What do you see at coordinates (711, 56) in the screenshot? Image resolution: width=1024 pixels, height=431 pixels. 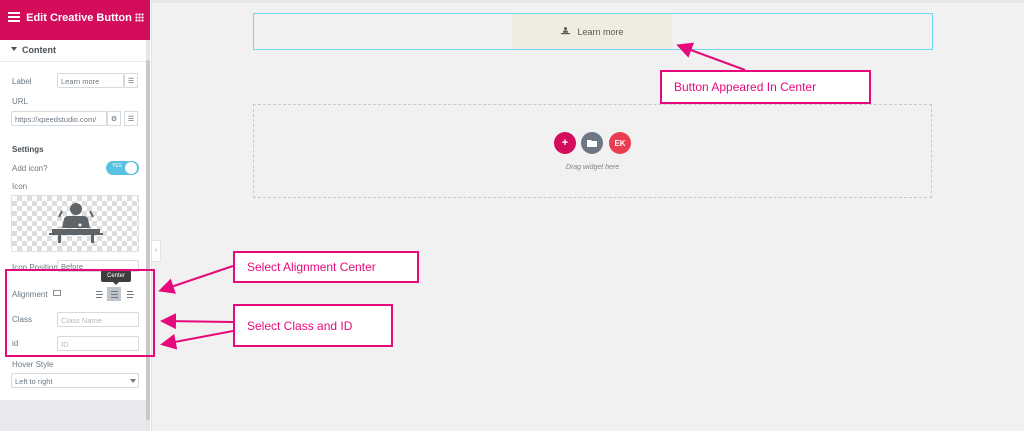 I see `arrow-to-button` at bounding box center [711, 56].